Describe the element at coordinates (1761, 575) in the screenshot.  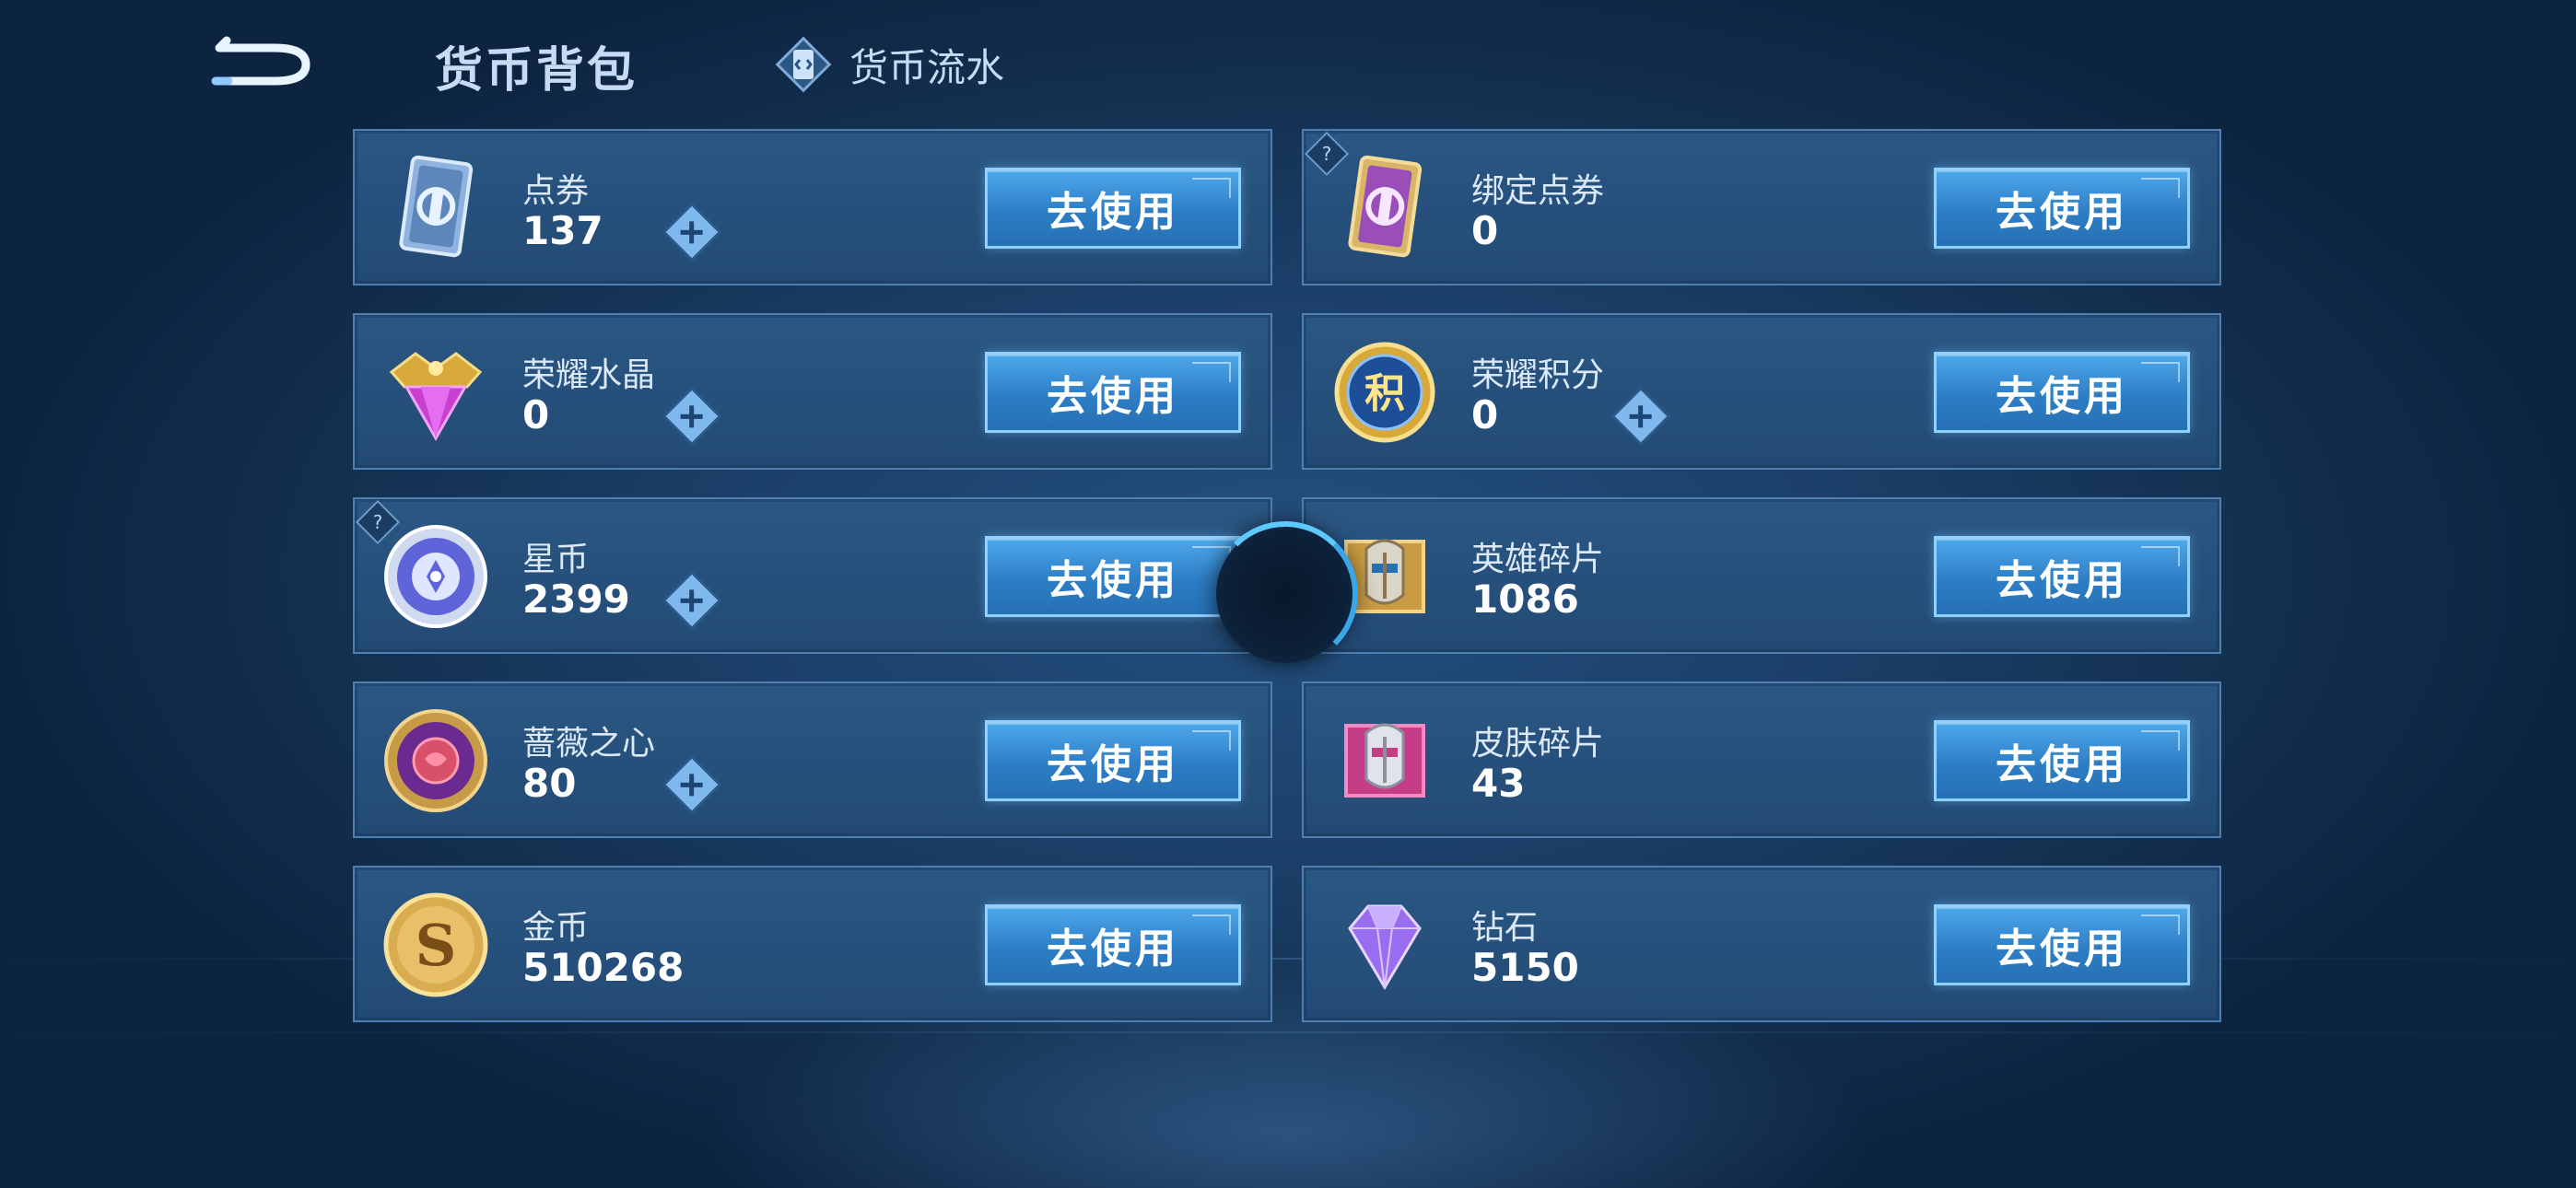
I see `currency-card: 英雄碎片 1086 去使用` at that location.